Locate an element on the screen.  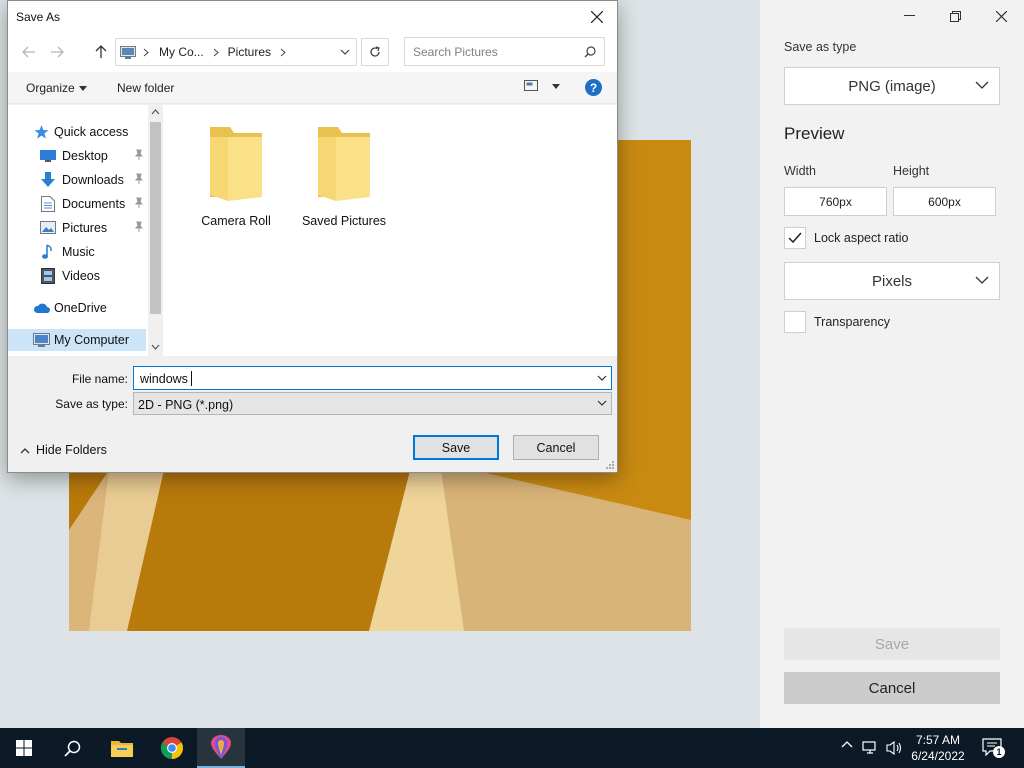
checkmark-icon is located at coordinates (795, 238).